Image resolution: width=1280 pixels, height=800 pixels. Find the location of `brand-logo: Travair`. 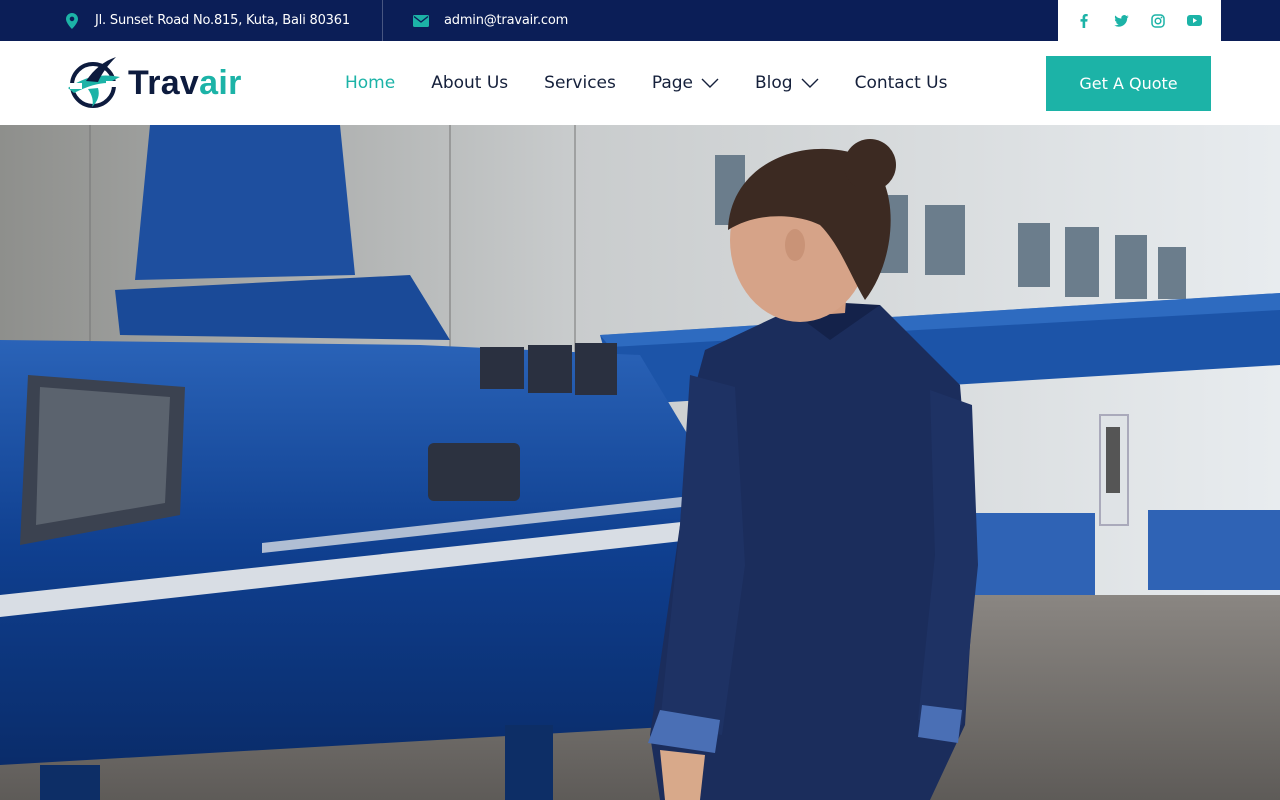

brand-logo: Travair is located at coordinates (153, 83).